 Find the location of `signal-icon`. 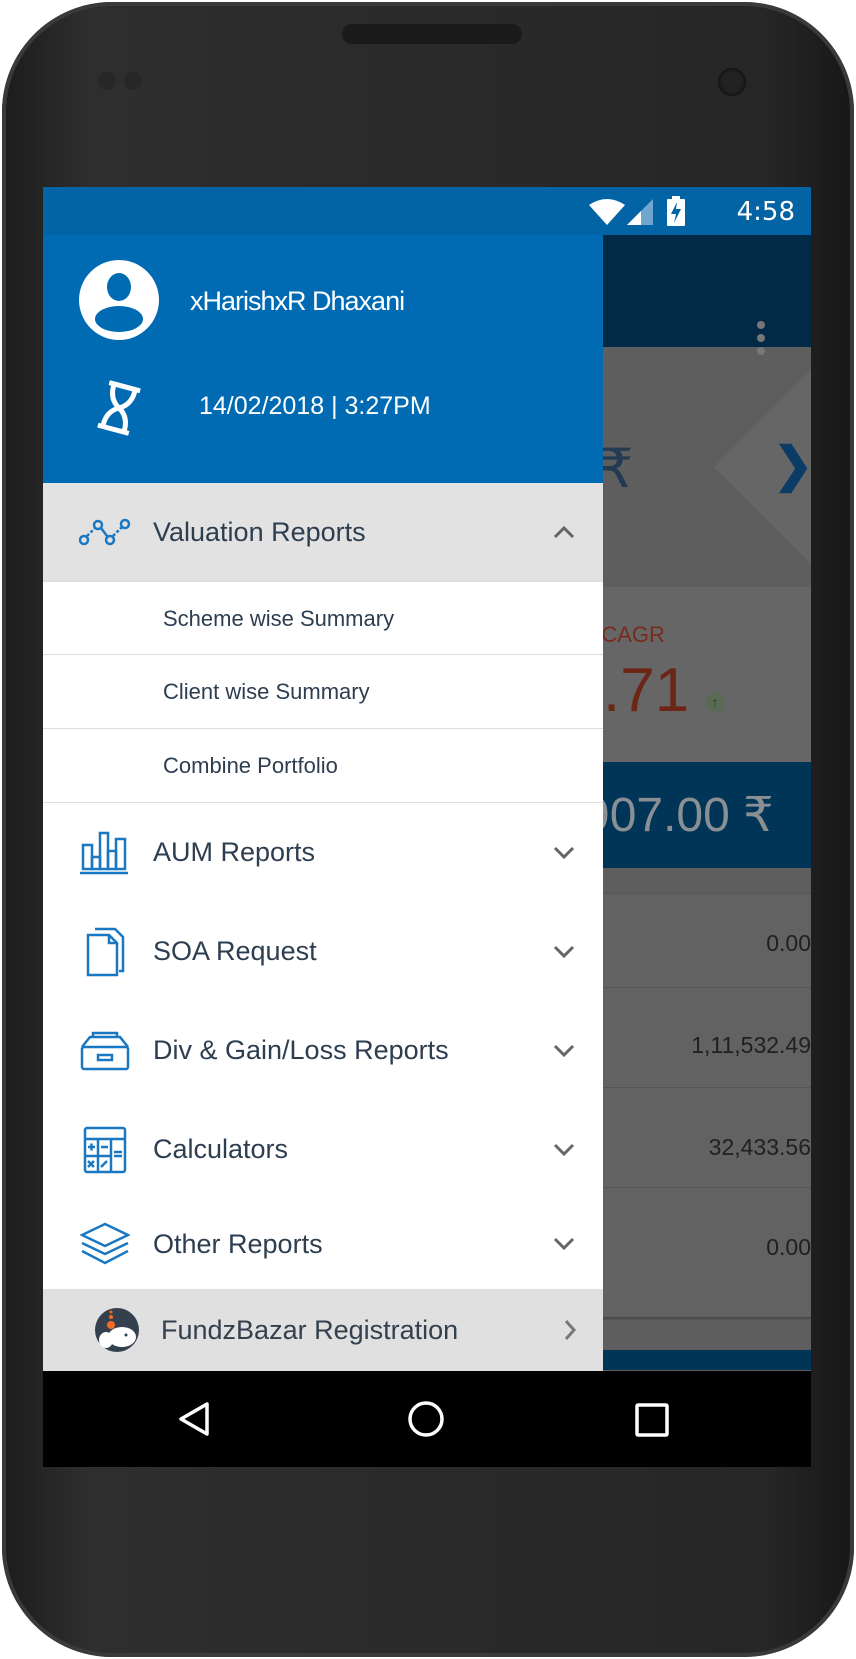

signal-icon is located at coordinates (640, 212).